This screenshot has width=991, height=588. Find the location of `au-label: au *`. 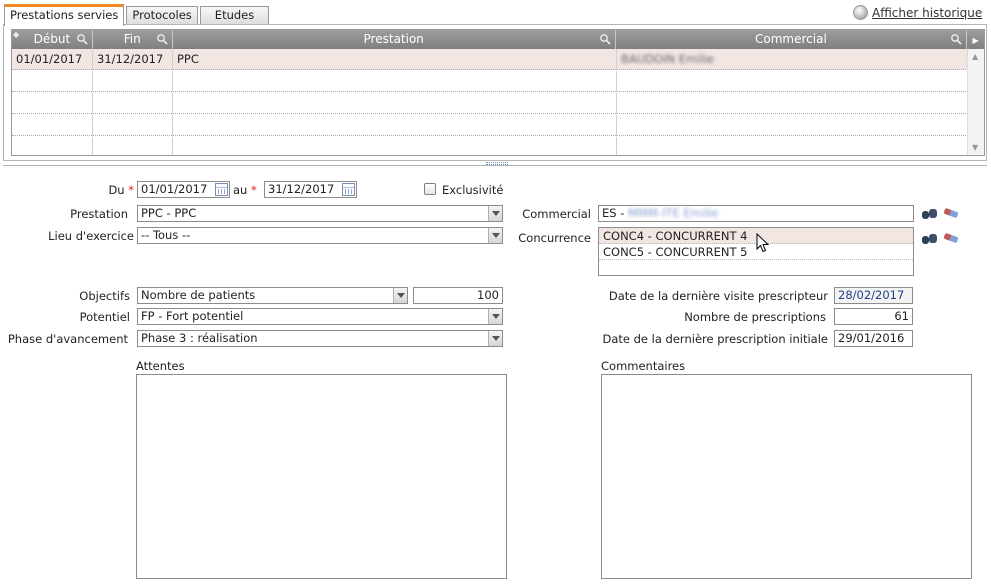

au-label: au * is located at coordinates (245, 190).